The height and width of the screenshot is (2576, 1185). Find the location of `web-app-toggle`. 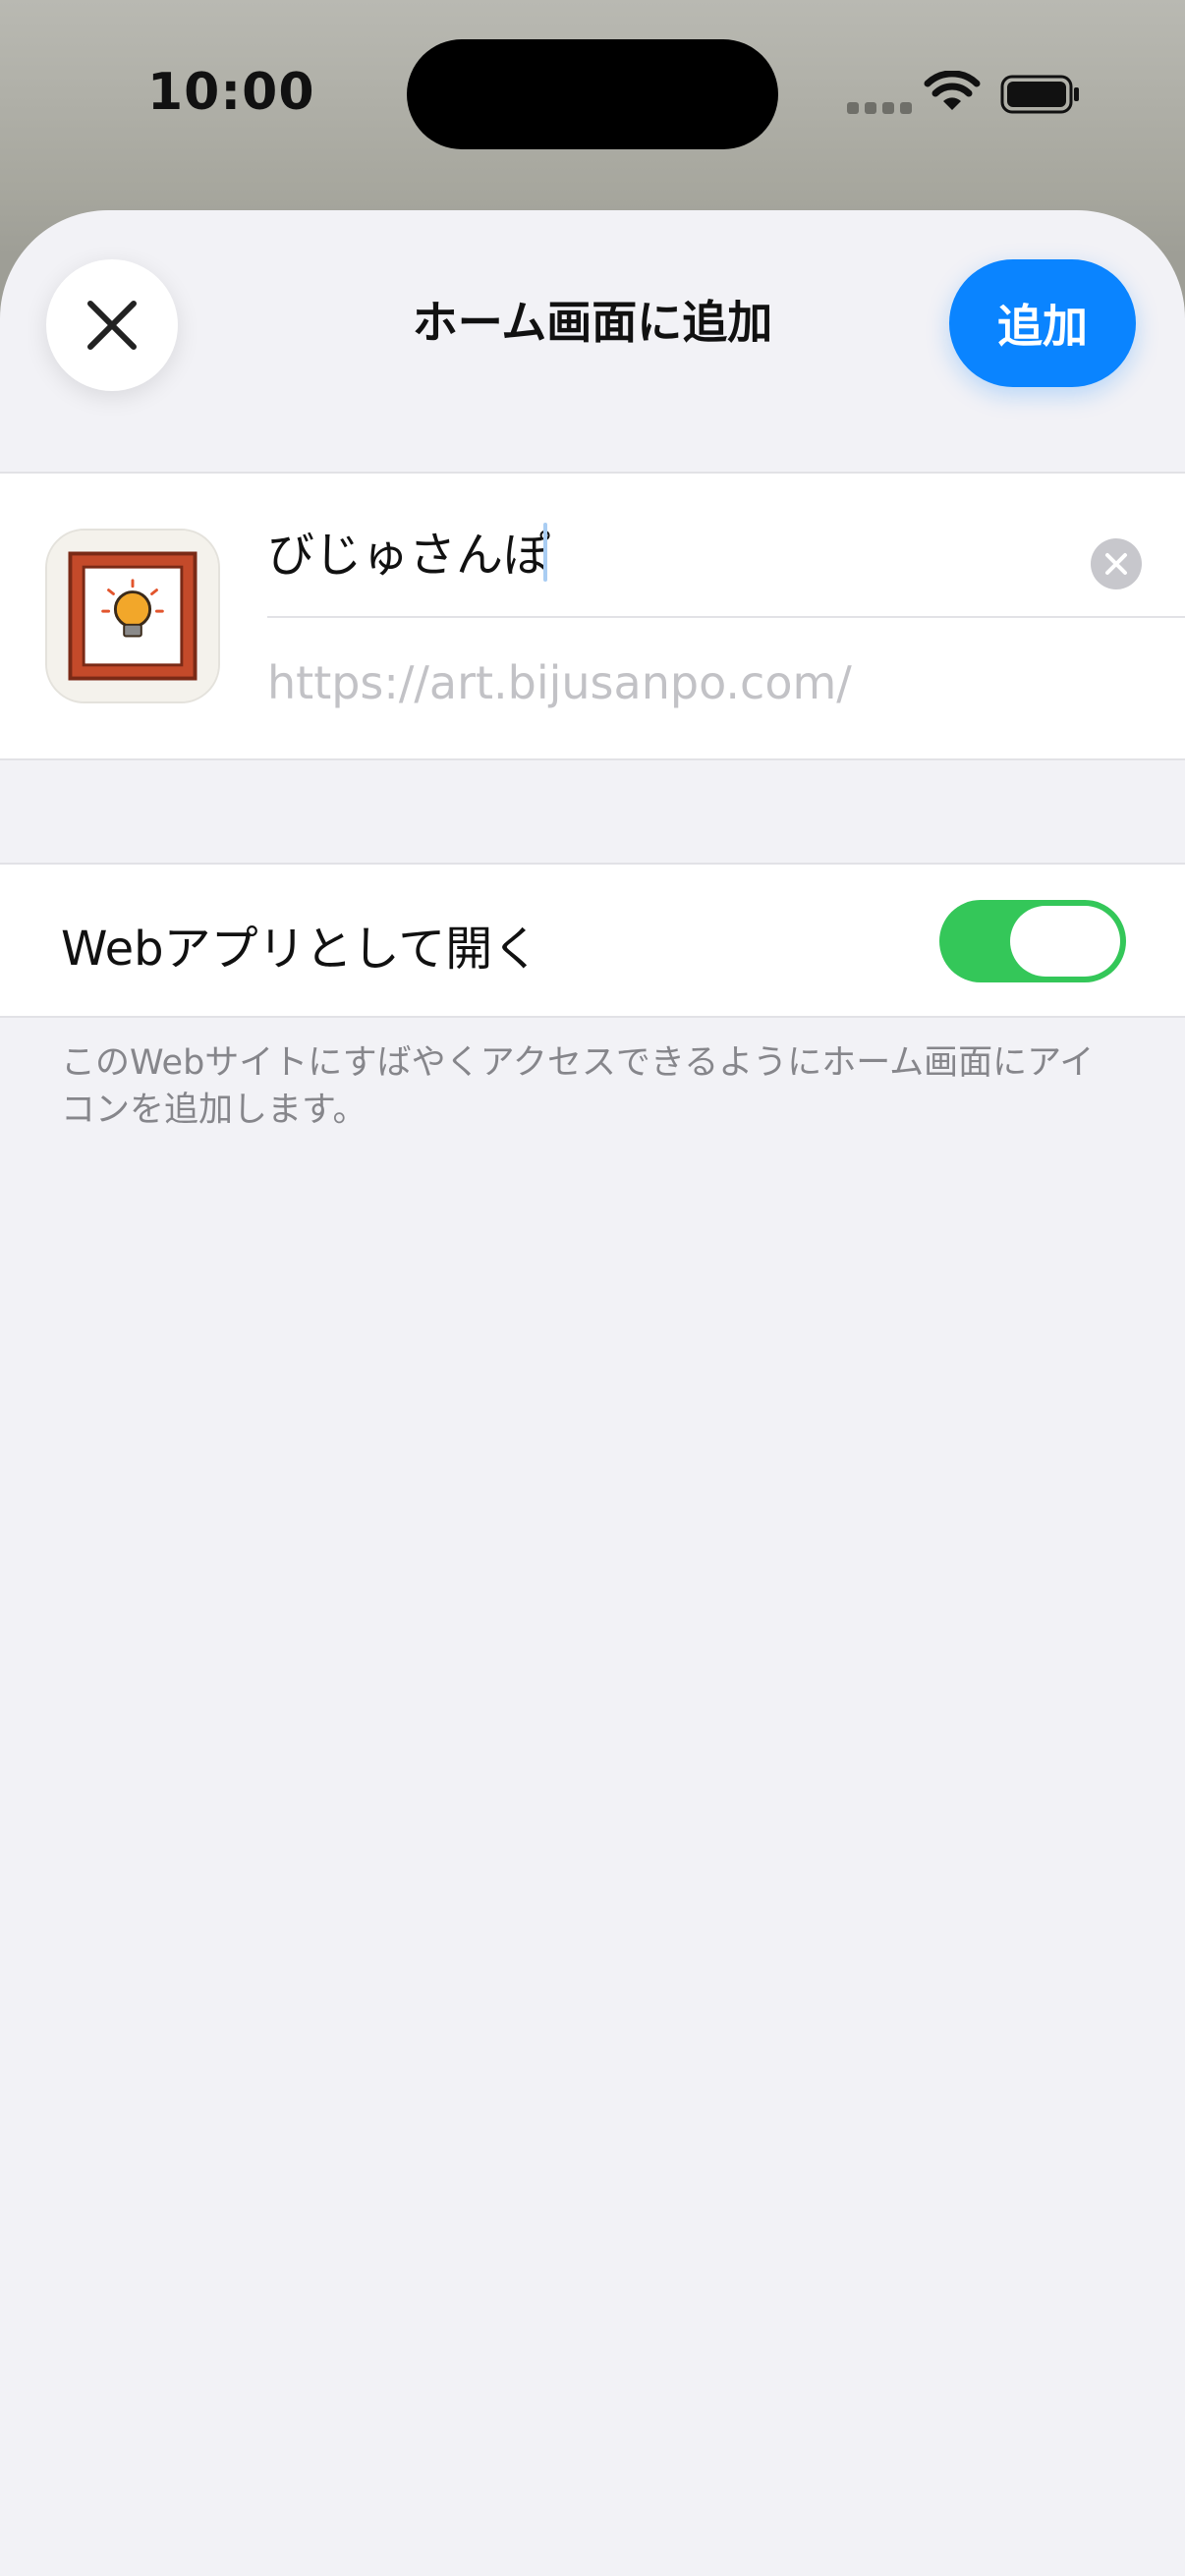

web-app-toggle is located at coordinates (1033, 941).